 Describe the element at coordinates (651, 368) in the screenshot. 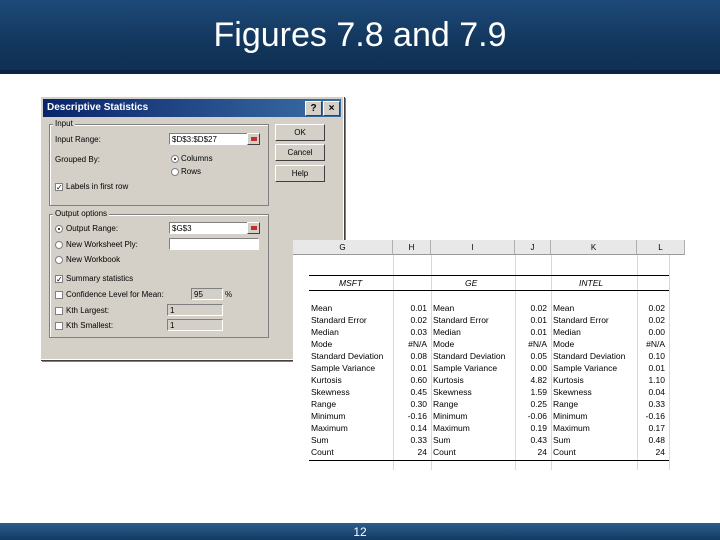

I see `intel-value: 0.01` at that location.